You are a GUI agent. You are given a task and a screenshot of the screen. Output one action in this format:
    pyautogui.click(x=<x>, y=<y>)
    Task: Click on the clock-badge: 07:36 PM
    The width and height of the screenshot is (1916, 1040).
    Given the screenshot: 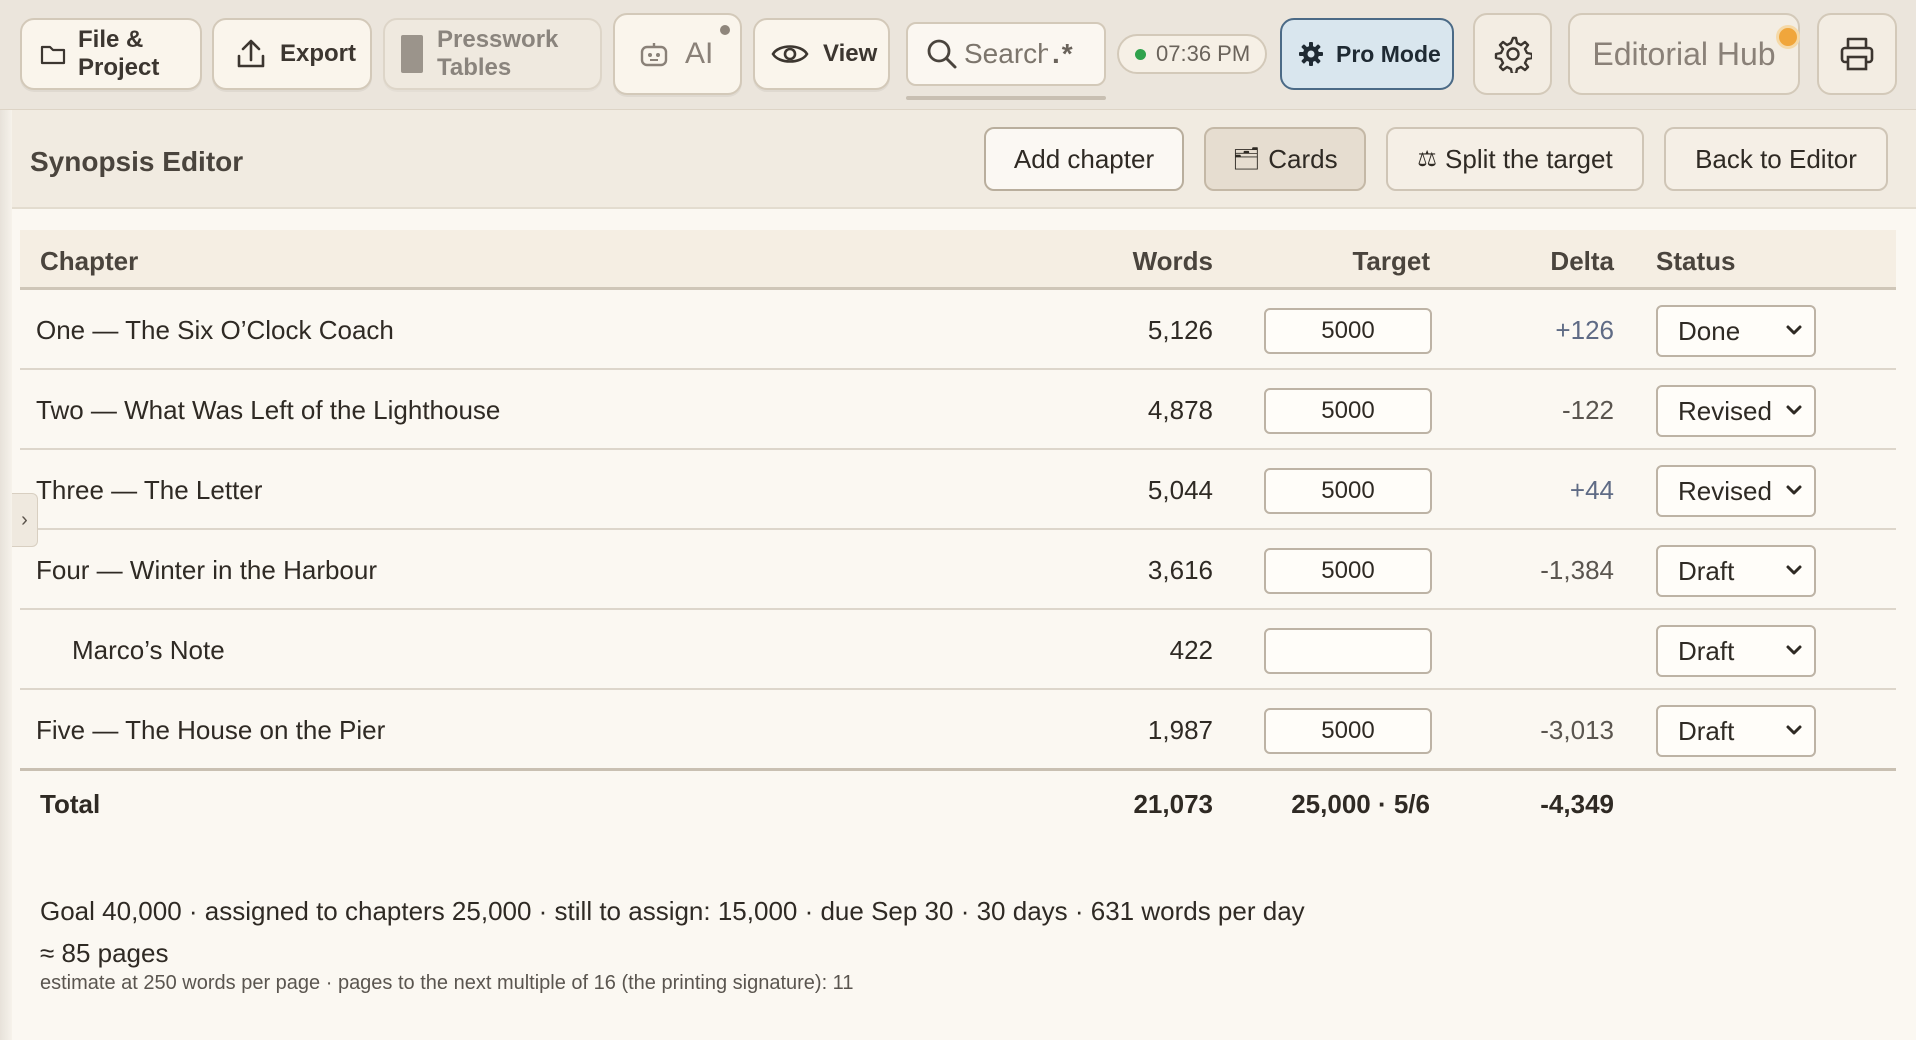 What is the action you would take?
    pyautogui.click(x=1192, y=54)
    